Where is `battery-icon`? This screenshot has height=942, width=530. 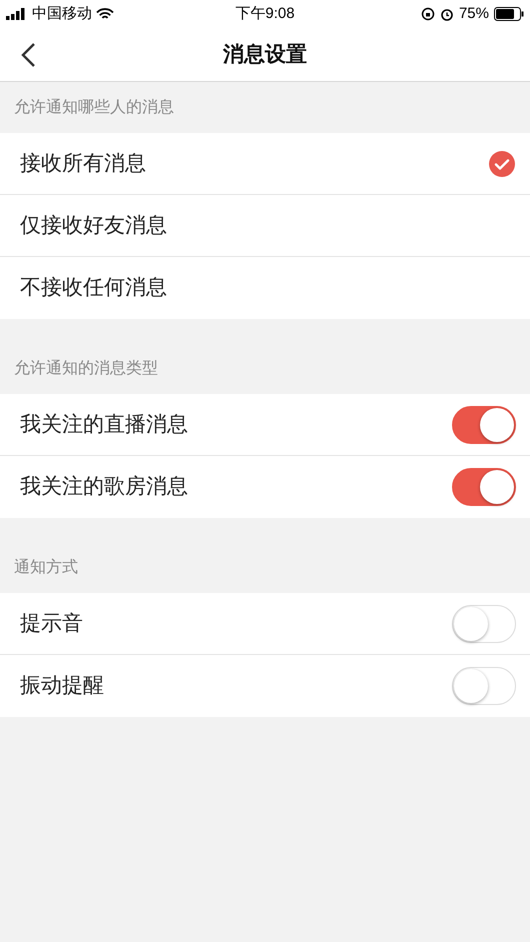 battery-icon is located at coordinates (509, 14).